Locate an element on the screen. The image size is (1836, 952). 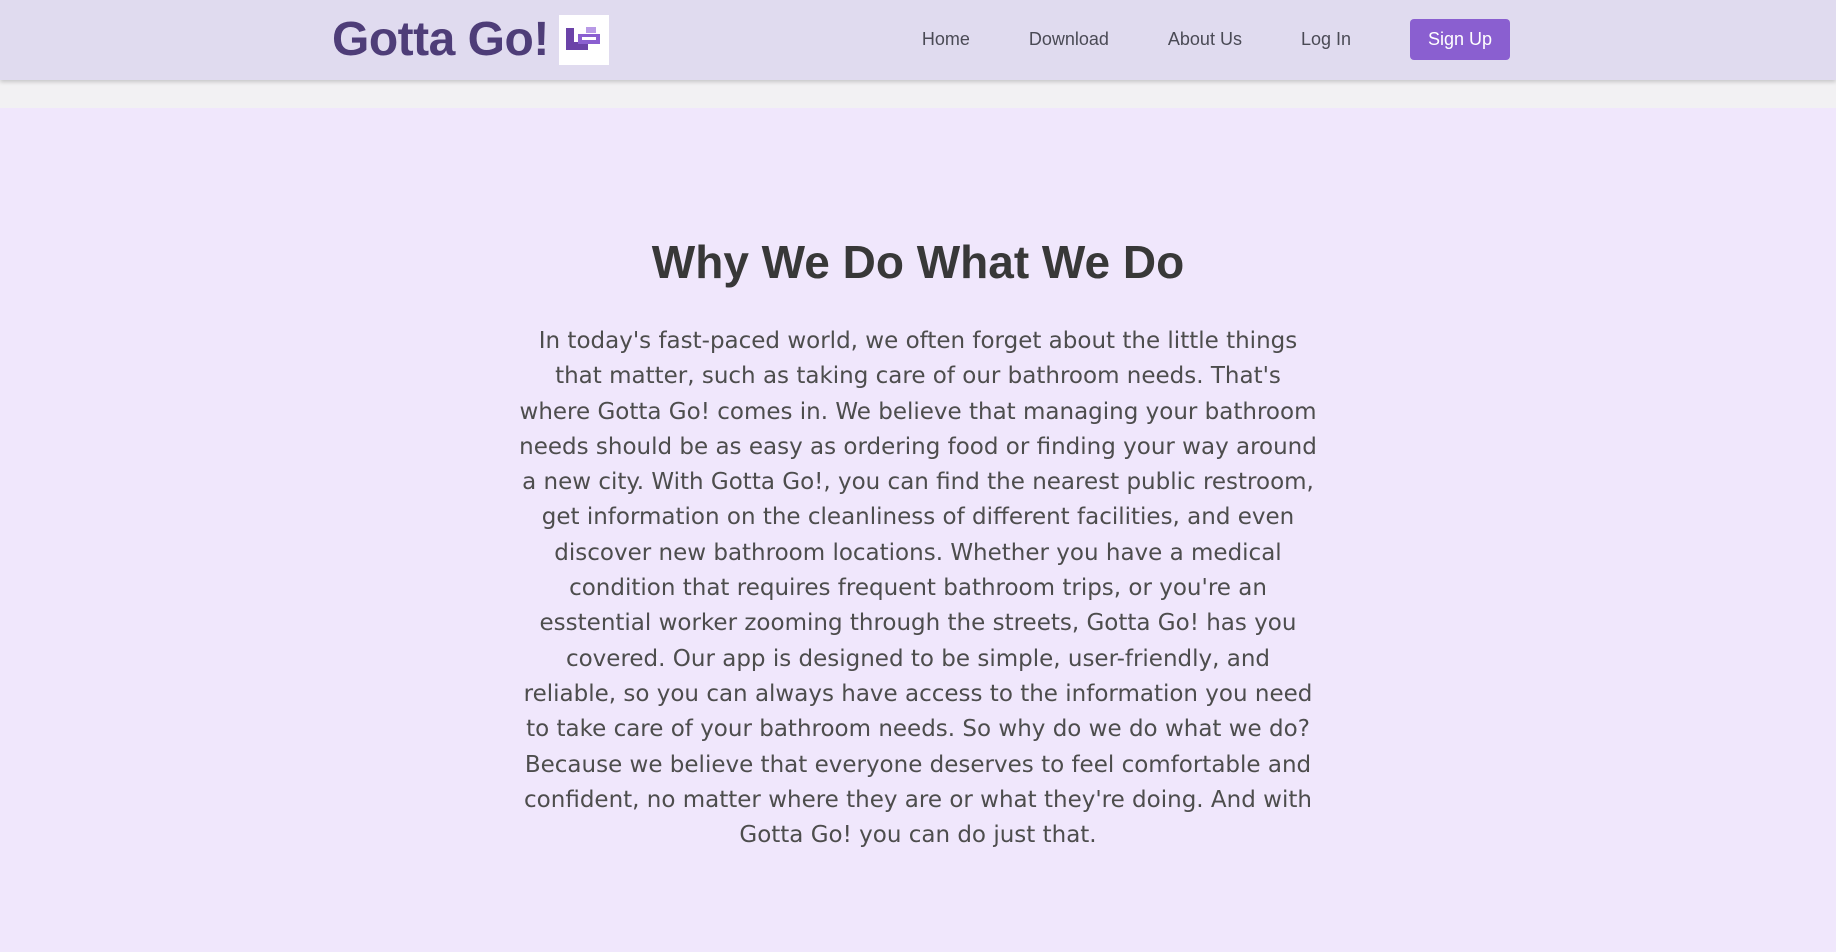
gotta-go-logo-icon is located at coordinates (583, 40).